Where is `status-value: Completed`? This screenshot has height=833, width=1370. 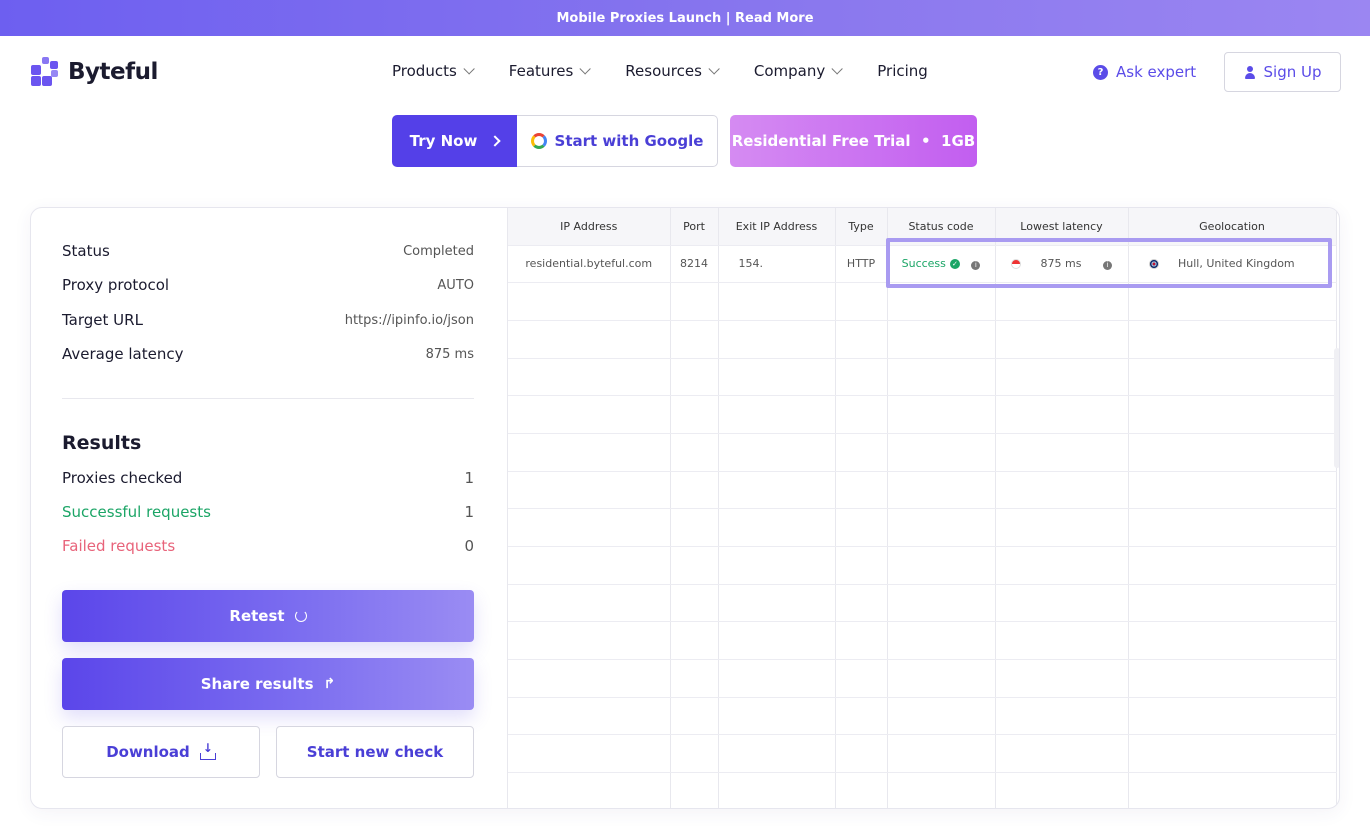 status-value: Completed is located at coordinates (438, 251).